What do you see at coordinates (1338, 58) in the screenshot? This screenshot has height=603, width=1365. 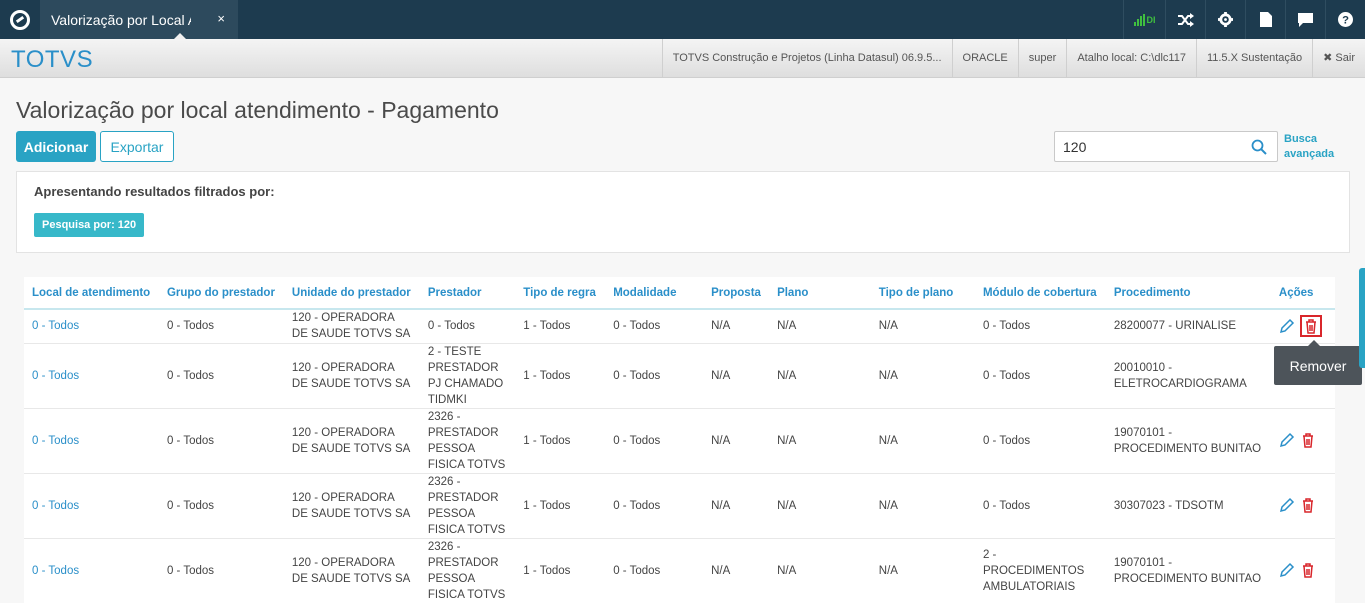 I see `logout-button: ✖ Sair` at bounding box center [1338, 58].